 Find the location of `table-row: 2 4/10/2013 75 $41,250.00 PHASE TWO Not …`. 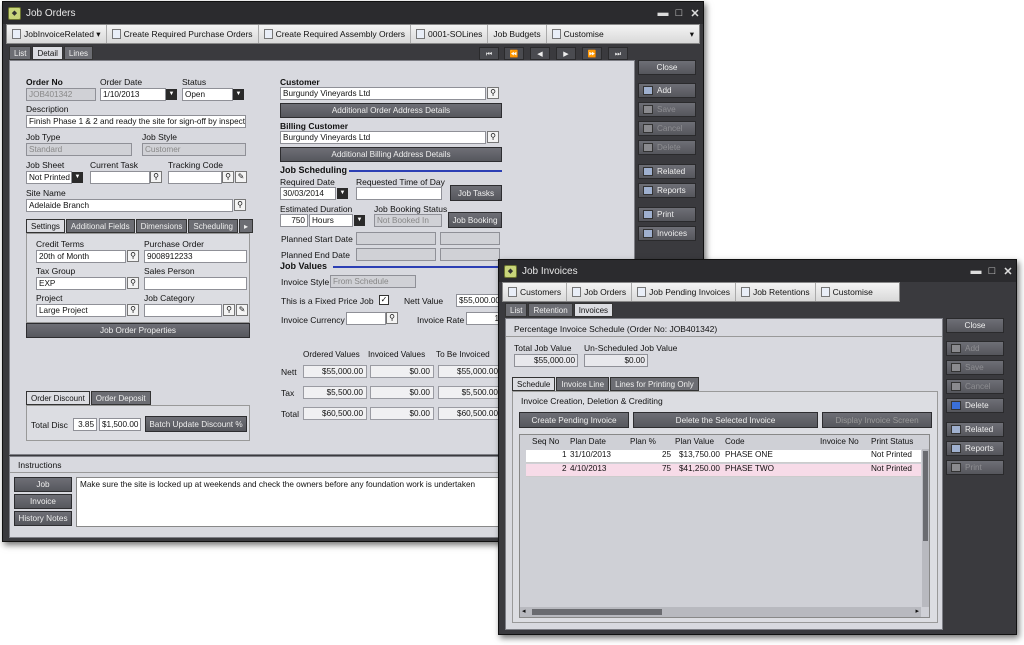

table-row: 2 4/10/2013 75 $41,250.00 PHASE TWO Not … is located at coordinates (723, 470).